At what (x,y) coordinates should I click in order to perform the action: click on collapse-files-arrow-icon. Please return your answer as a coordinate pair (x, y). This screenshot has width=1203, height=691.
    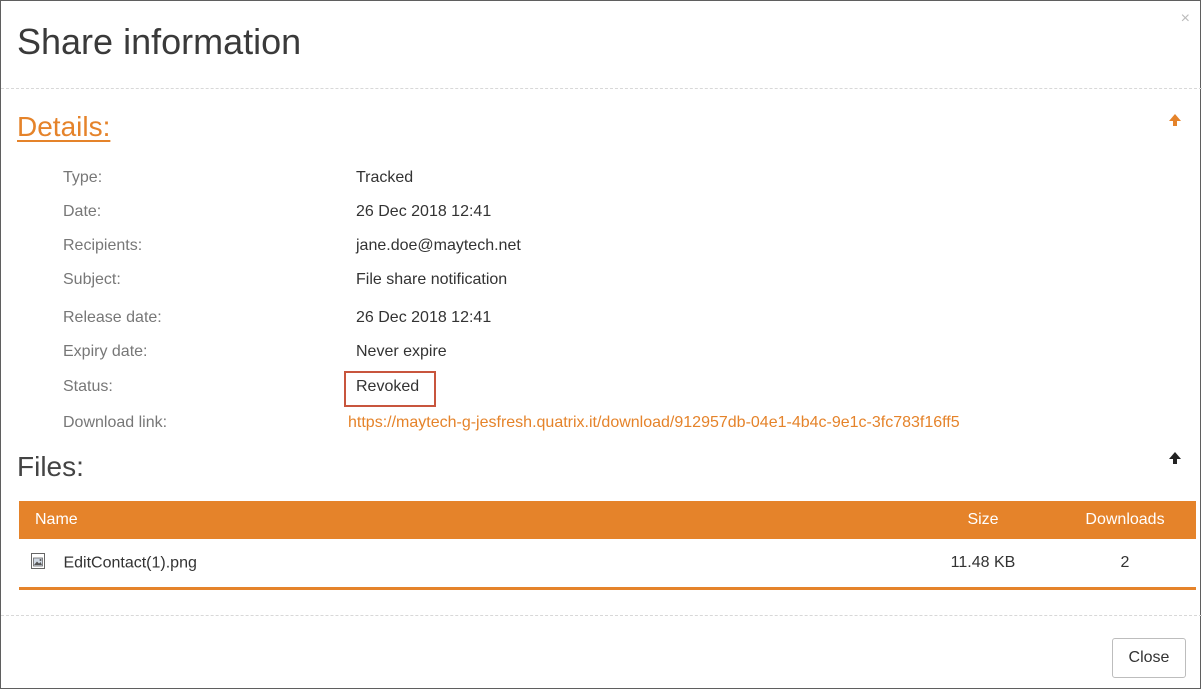
    Looking at the image, I should click on (1175, 458).